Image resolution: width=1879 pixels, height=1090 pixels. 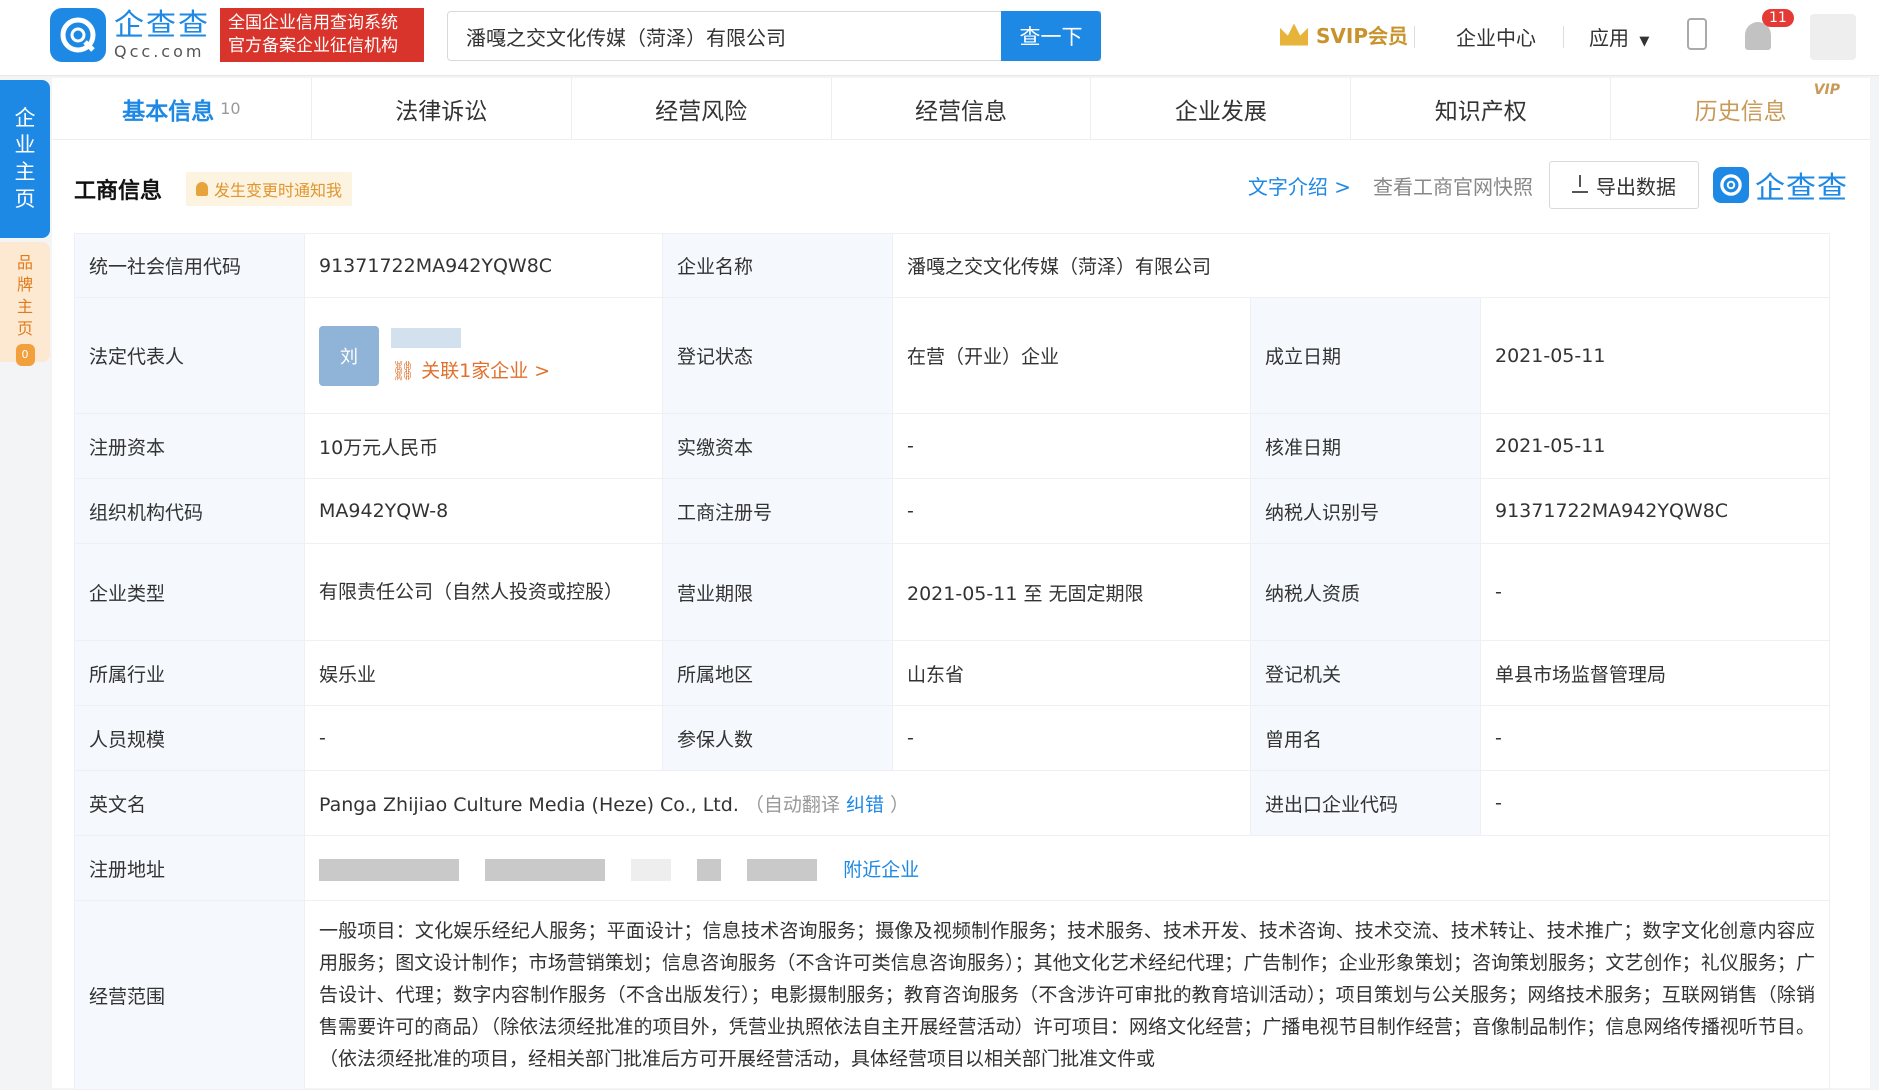 What do you see at coordinates (1496, 36) in the screenshot?
I see `enterprise-center-link: 企业中心` at bounding box center [1496, 36].